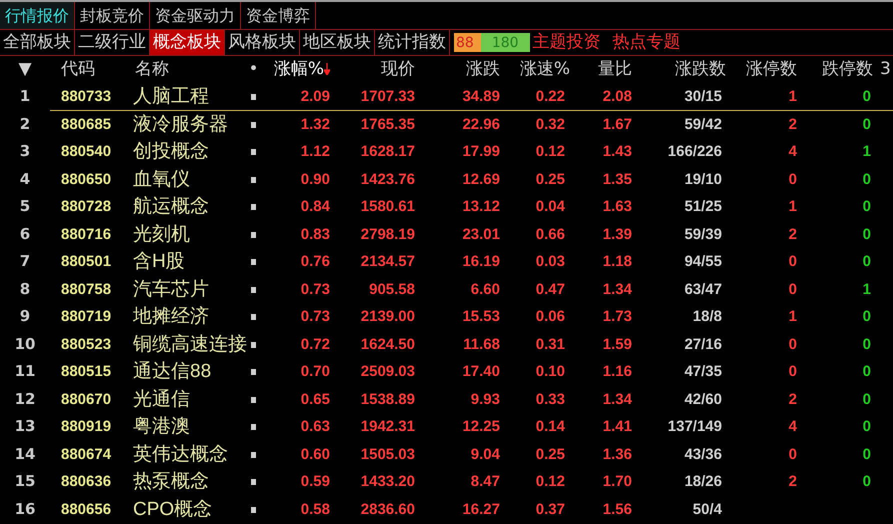 This screenshot has height=524, width=893. I want to click on row-number: 15, so click(25, 481).